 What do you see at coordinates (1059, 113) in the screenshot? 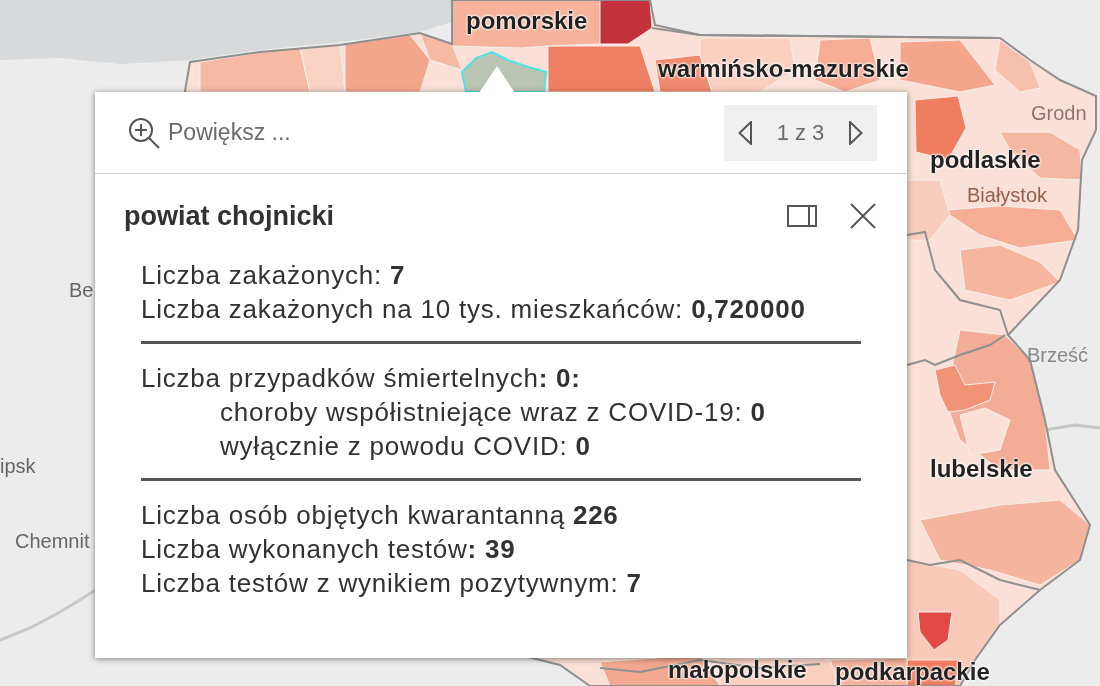
I see `place-label: Grodn` at bounding box center [1059, 113].